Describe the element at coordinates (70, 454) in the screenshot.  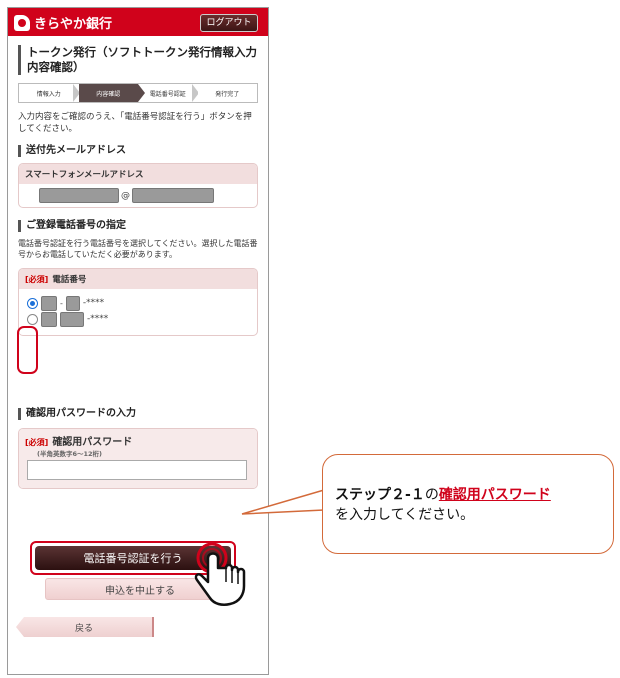
I see `password-hint: (半角英数字6～12桁)` at that location.